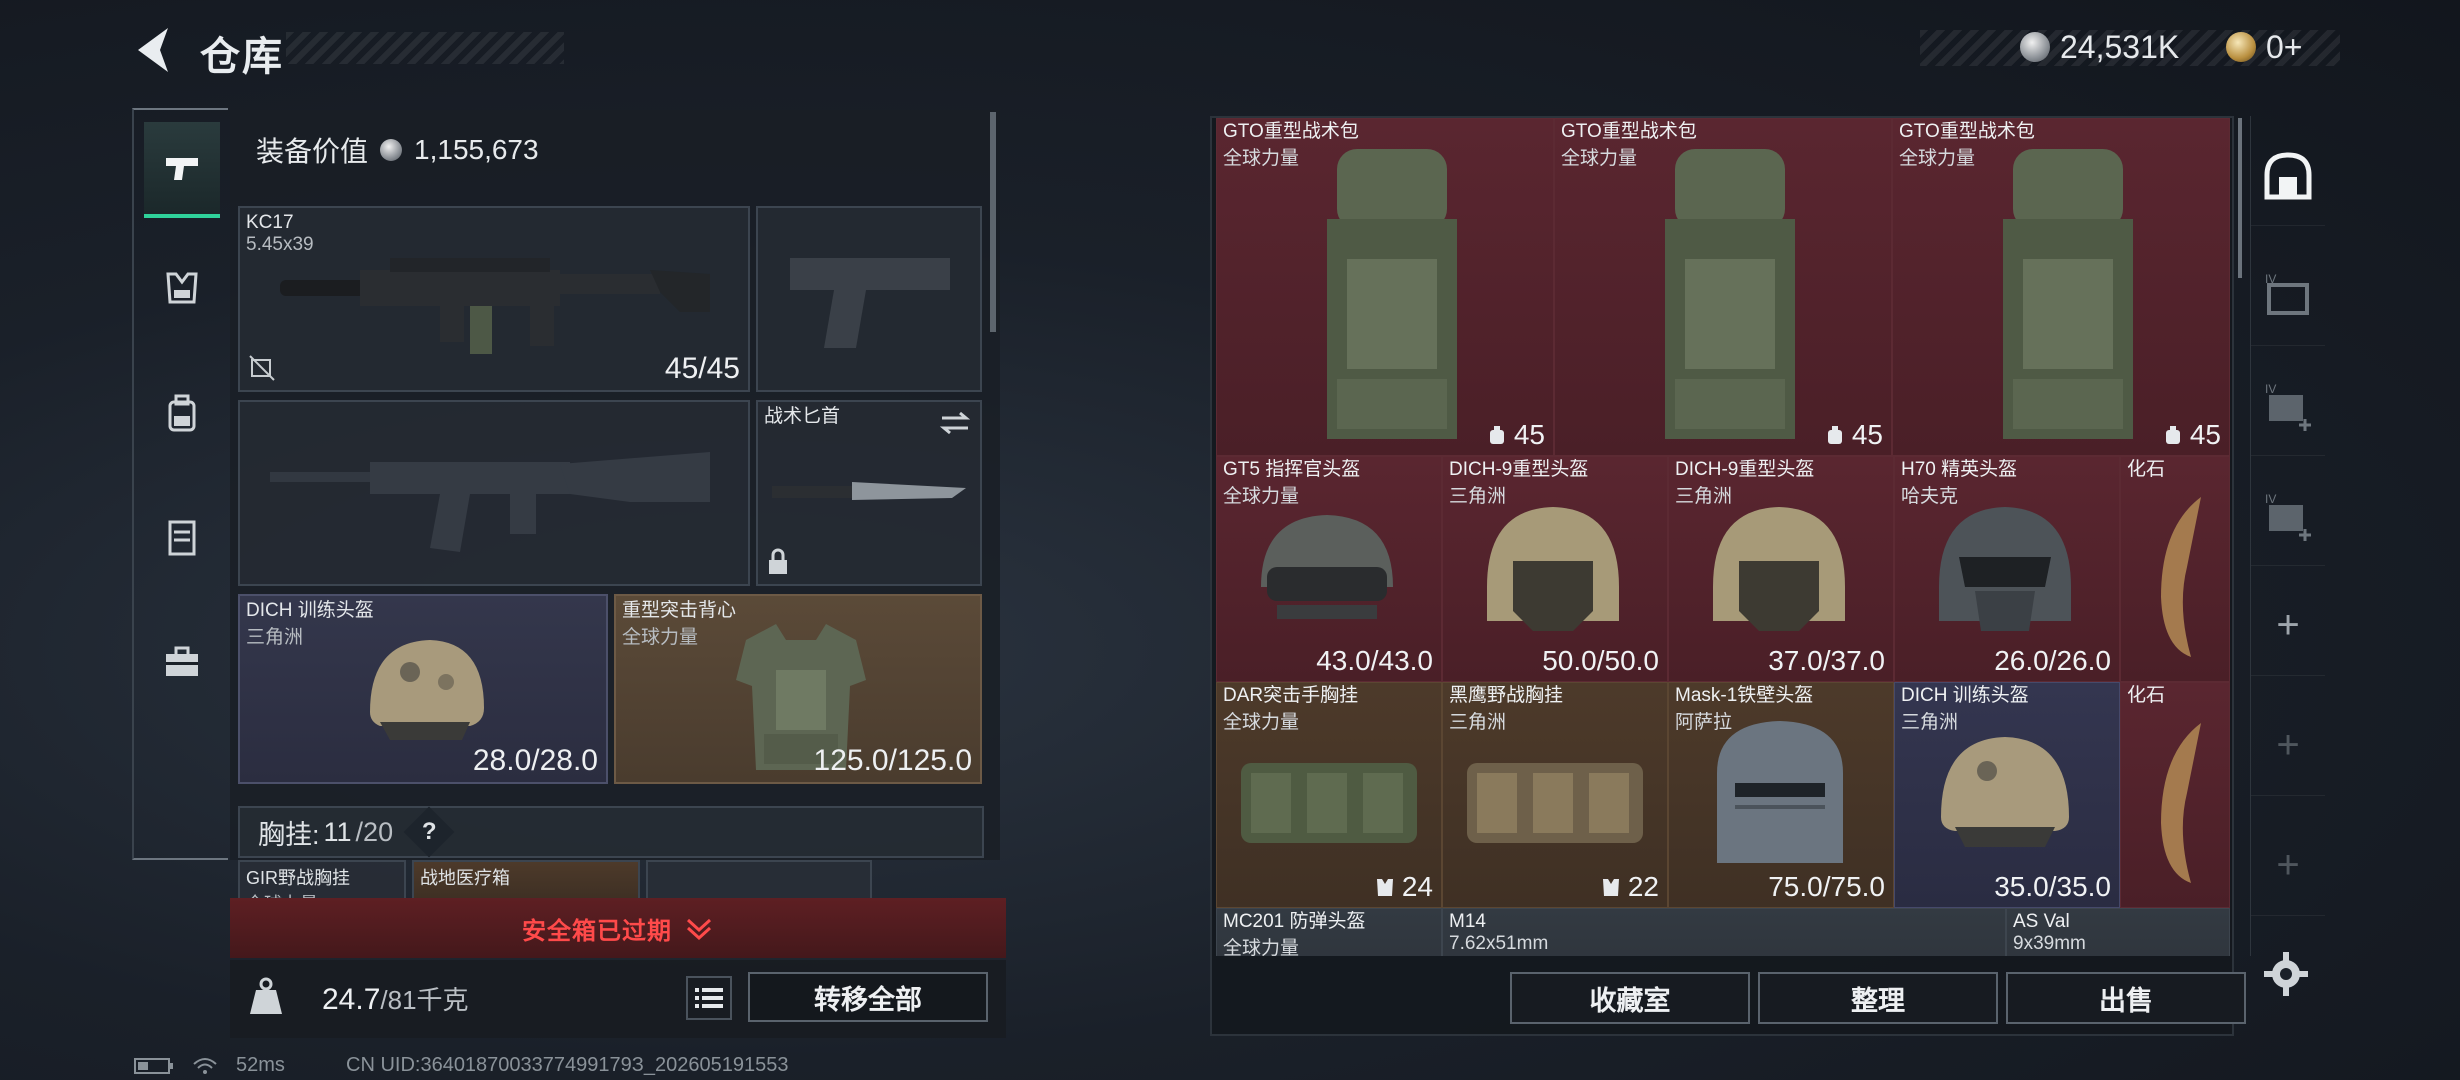 This screenshot has width=2460, height=1080. Describe the element at coordinates (494, 493) in the screenshot. I see `secondary-weapon-slot` at that location.